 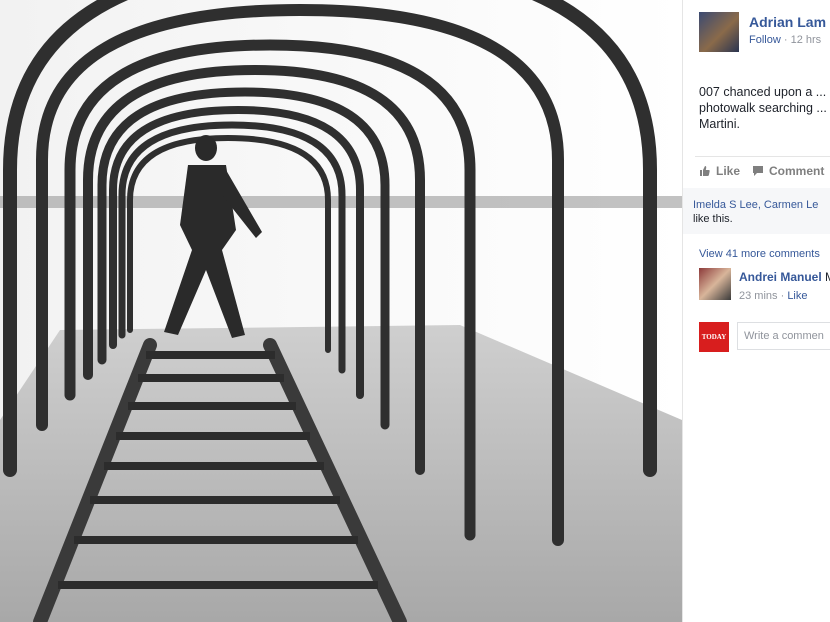 I want to click on today-avatar: TODAY, so click(x=714, y=337).